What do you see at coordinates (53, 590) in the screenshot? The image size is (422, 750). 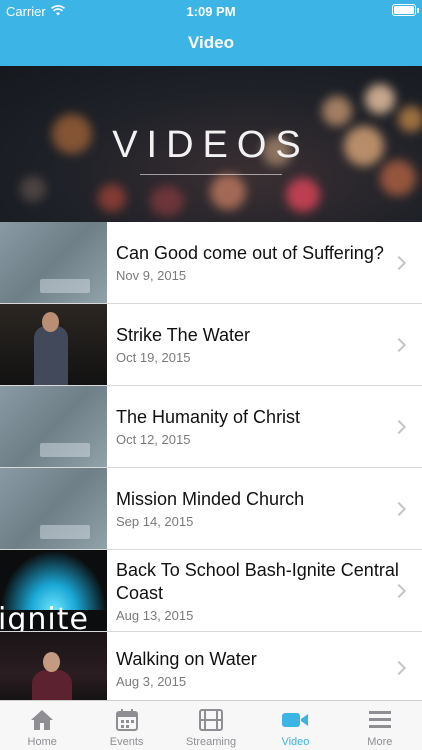 I see `video-thumbnail: ignite` at bounding box center [53, 590].